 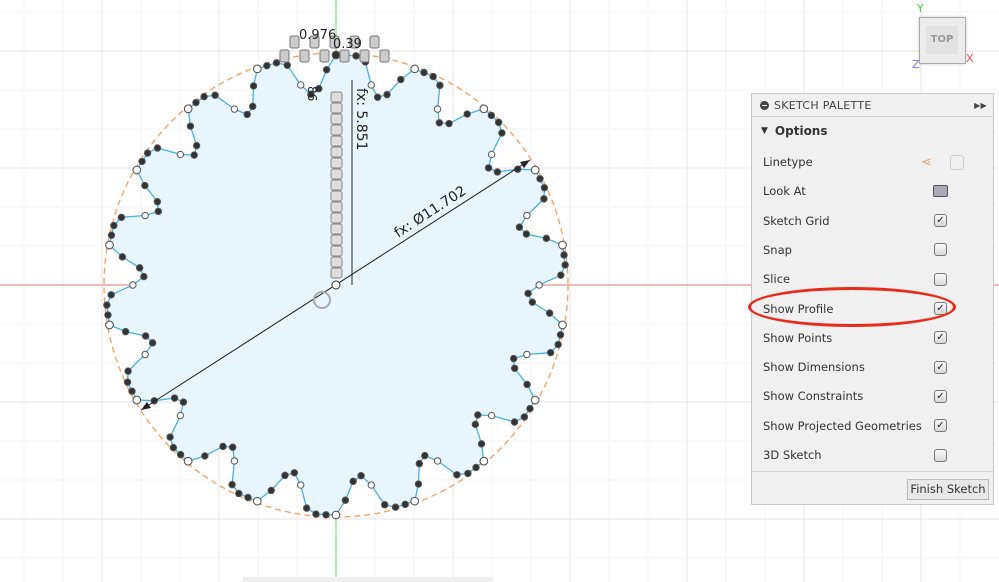 What do you see at coordinates (361, 119) in the screenshot?
I see `radius-dimension-label: fx: 5.851` at bounding box center [361, 119].